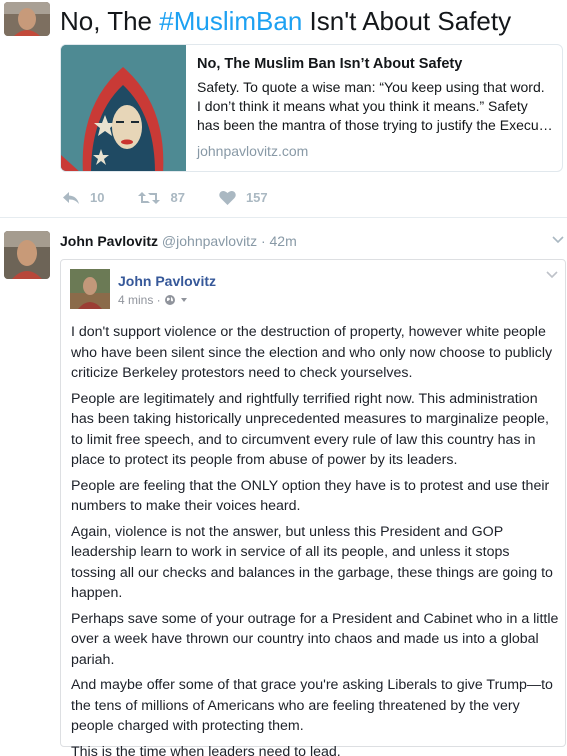  What do you see at coordinates (71, 197) in the screenshot?
I see `reply-icon` at bounding box center [71, 197].